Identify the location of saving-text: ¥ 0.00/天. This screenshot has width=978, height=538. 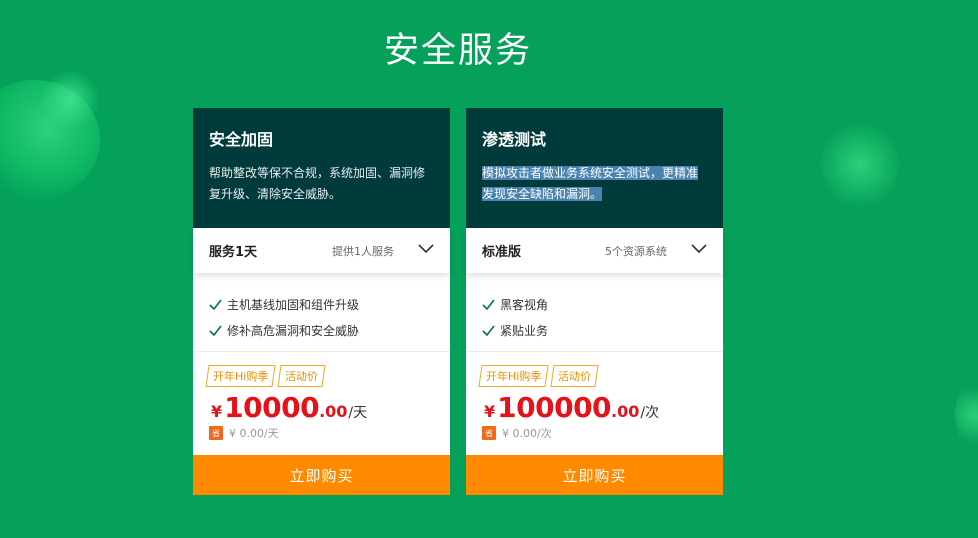
(254, 433).